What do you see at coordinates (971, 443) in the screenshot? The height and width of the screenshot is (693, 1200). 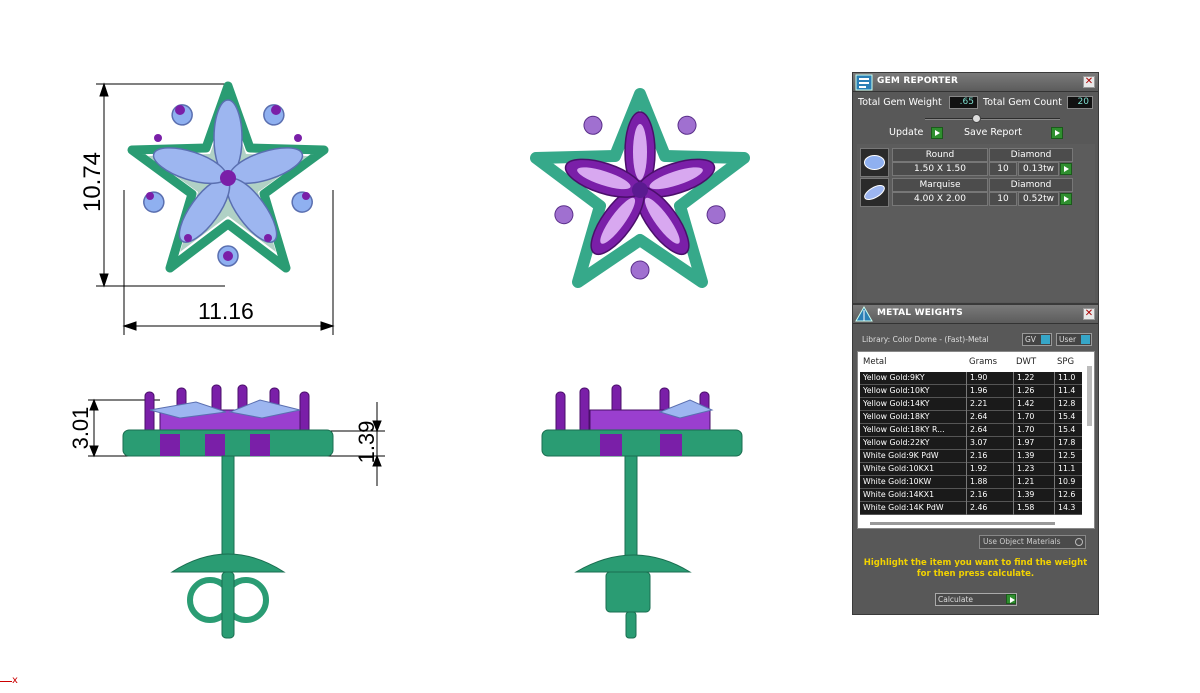 I see `metal-row: Yellow Gold:22KY 3.07 1.97 17.8` at bounding box center [971, 443].